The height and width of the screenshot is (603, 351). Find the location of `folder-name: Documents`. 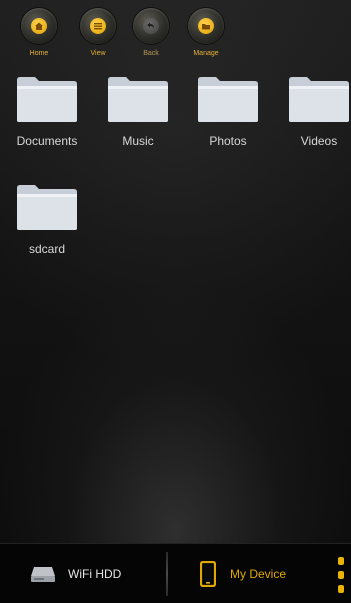

folder-name: Documents is located at coordinates (47, 141).